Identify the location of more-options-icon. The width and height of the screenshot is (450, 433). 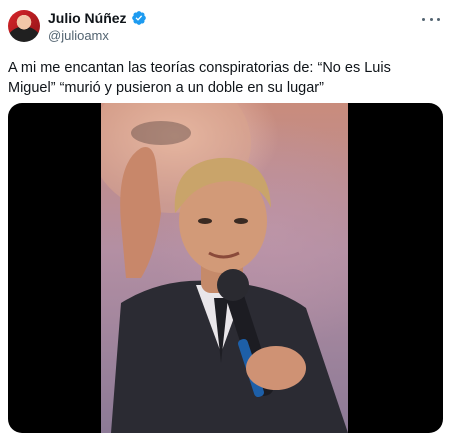
(431, 19).